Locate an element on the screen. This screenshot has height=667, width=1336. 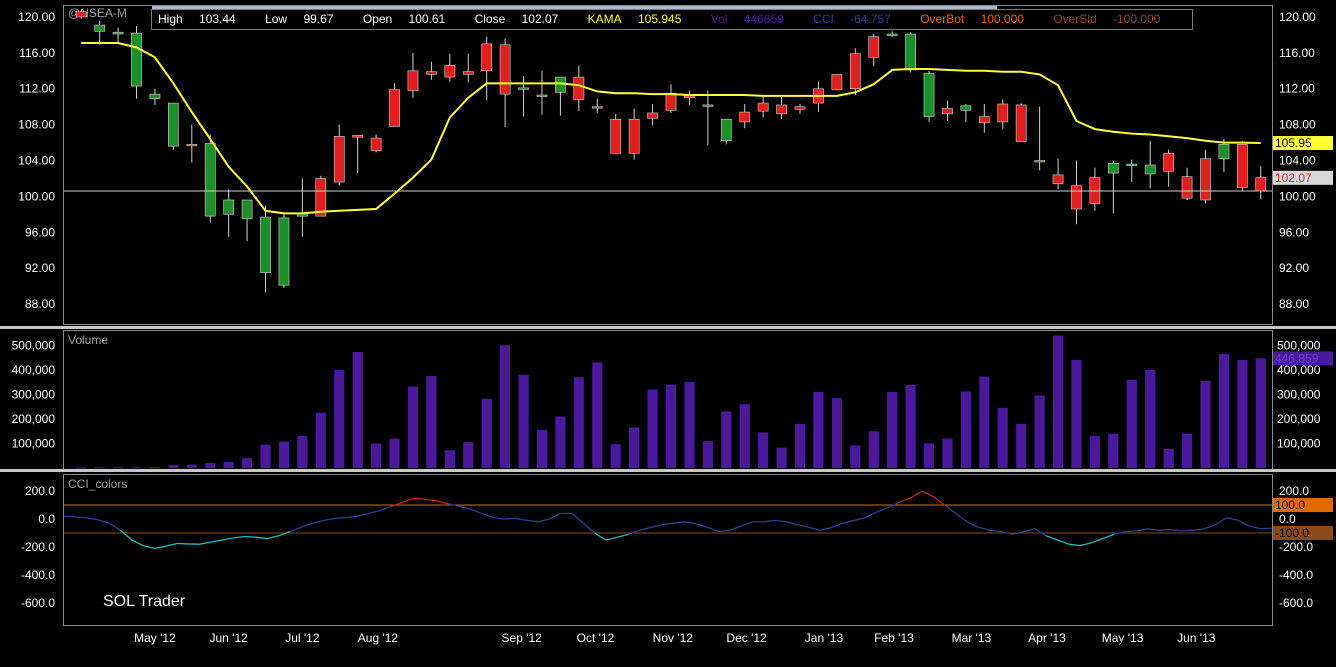
low-readout: Low 99.67 is located at coordinates (305, 19).